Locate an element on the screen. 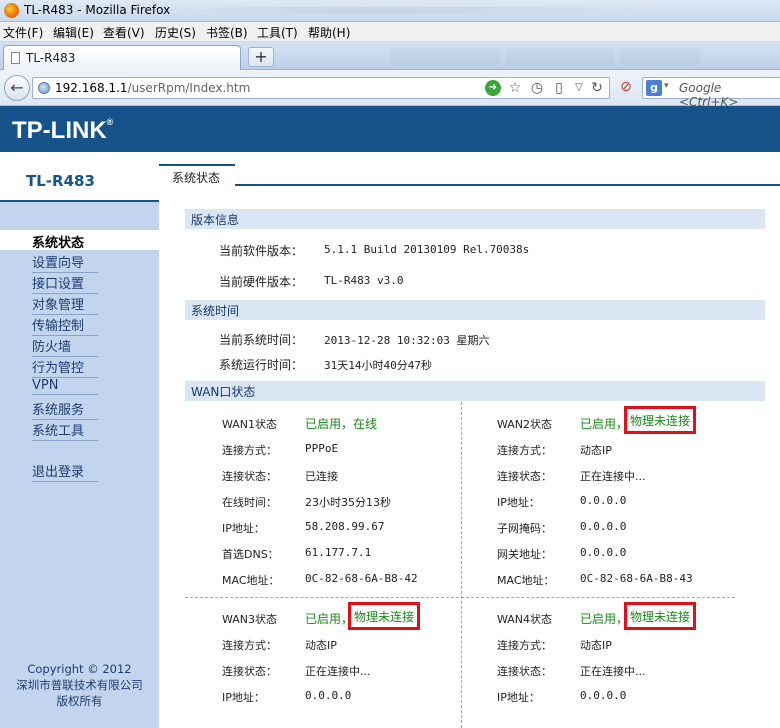  bookmark-star-icon: ☆ is located at coordinates (515, 88).